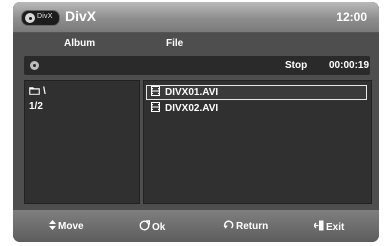  I want to click on folder-name: \, so click(44, 91).